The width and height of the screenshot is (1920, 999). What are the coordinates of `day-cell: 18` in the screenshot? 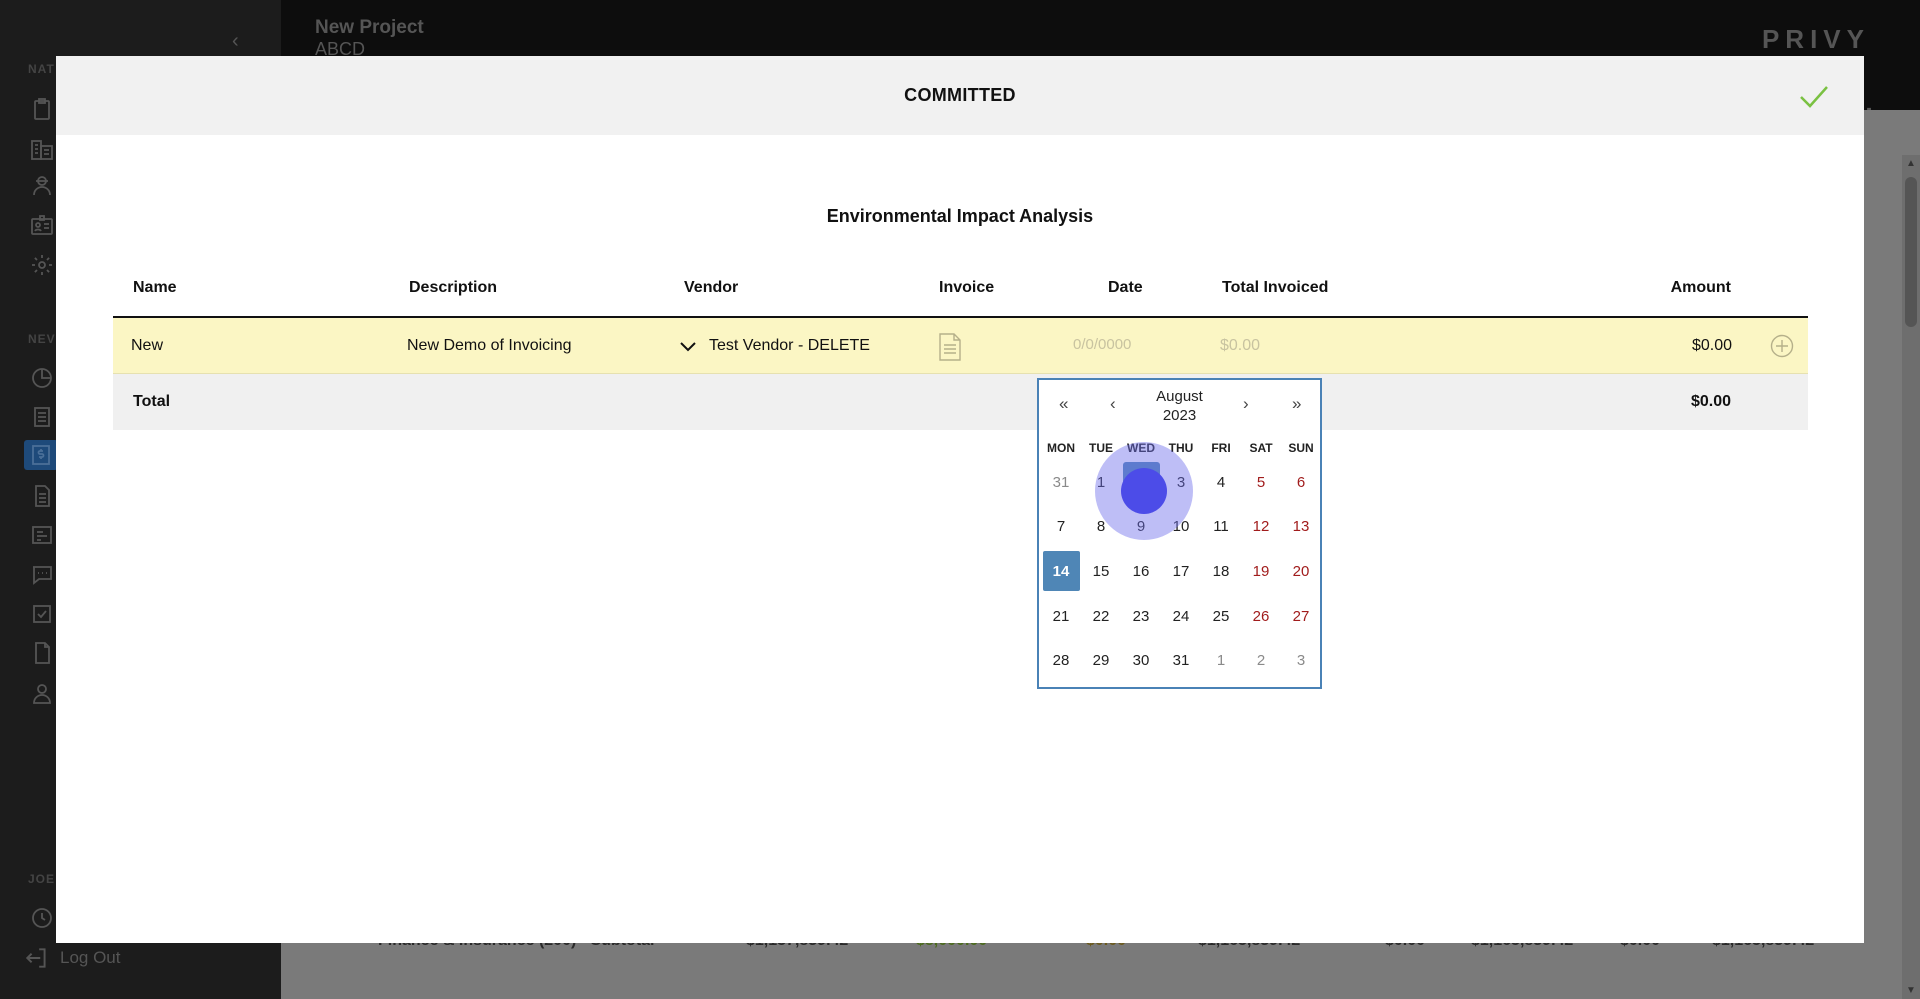 It's located at (1221, 571).